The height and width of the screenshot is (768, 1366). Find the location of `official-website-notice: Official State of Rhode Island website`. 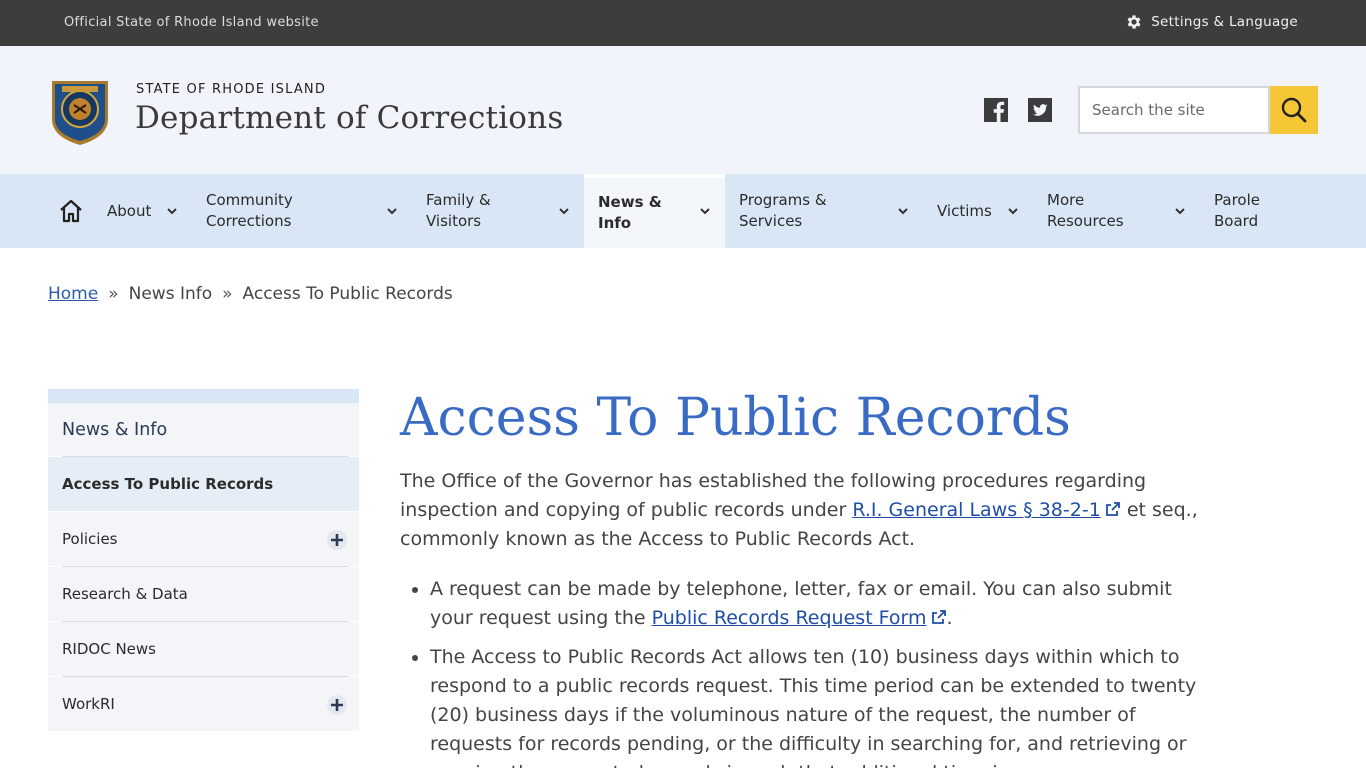

official-website-notice: Official State of Rhode Island website is located at coordinates (191, 22).